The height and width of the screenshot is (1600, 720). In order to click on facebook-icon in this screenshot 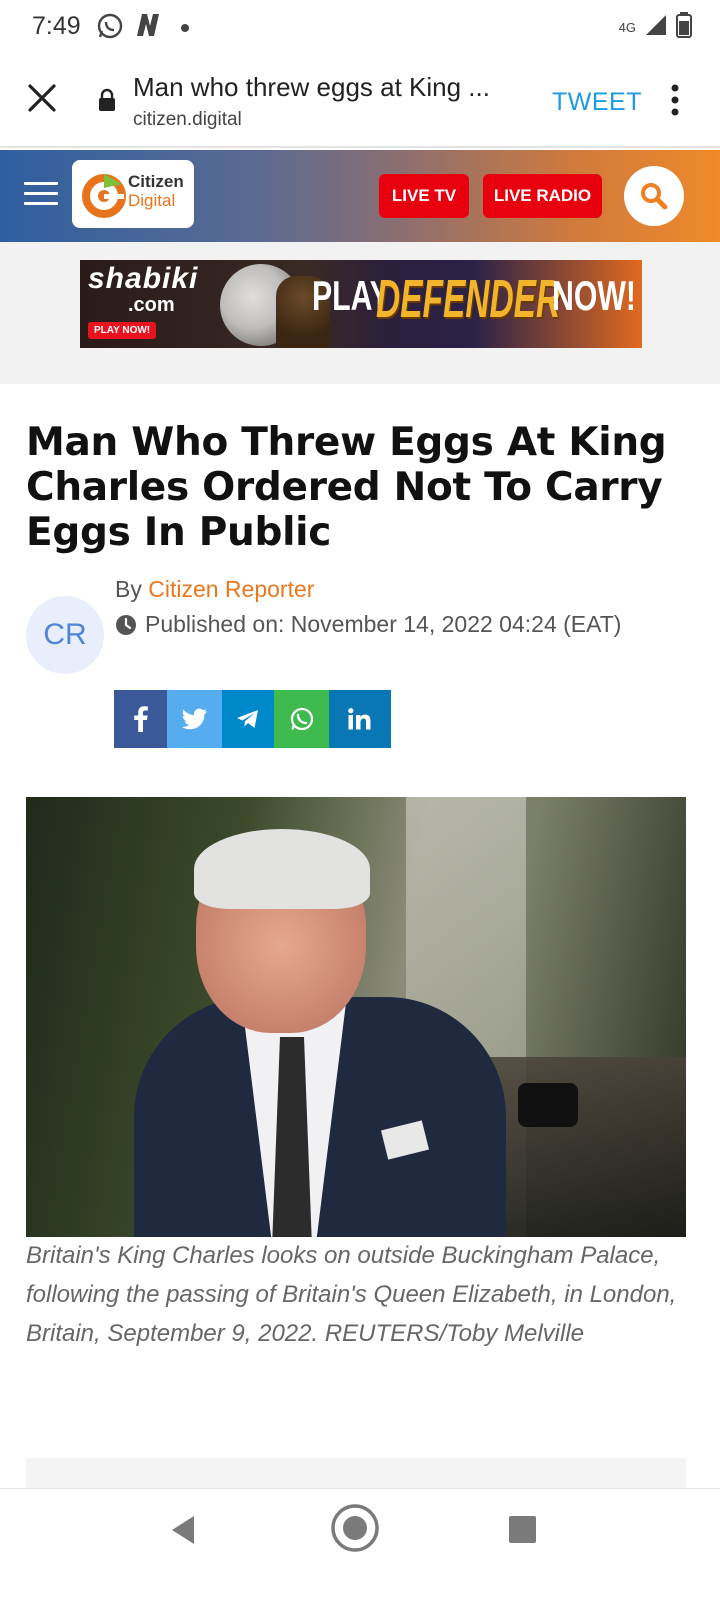, I will do `click(140, 719)`.